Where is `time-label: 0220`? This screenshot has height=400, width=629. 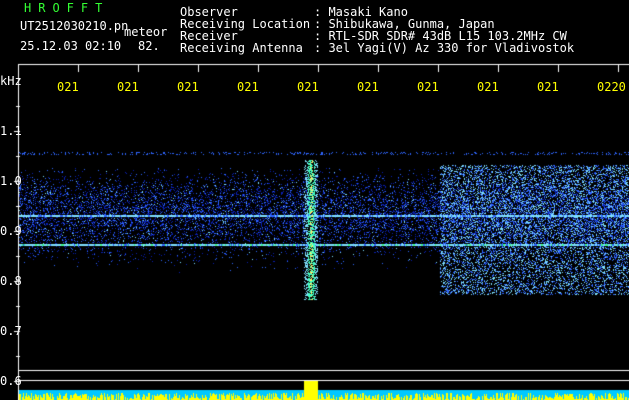 time-label: 0220 is located at coordinates (611, 87).